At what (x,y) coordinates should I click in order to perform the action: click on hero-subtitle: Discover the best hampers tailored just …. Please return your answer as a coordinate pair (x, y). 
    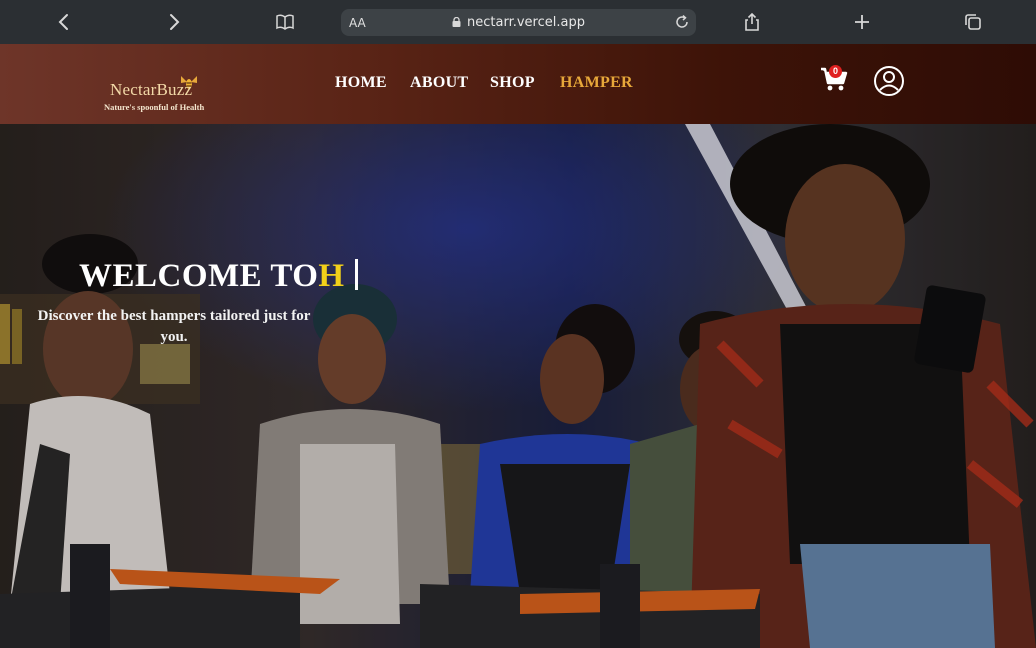
    Looking at the image, I should click on (174, 326).